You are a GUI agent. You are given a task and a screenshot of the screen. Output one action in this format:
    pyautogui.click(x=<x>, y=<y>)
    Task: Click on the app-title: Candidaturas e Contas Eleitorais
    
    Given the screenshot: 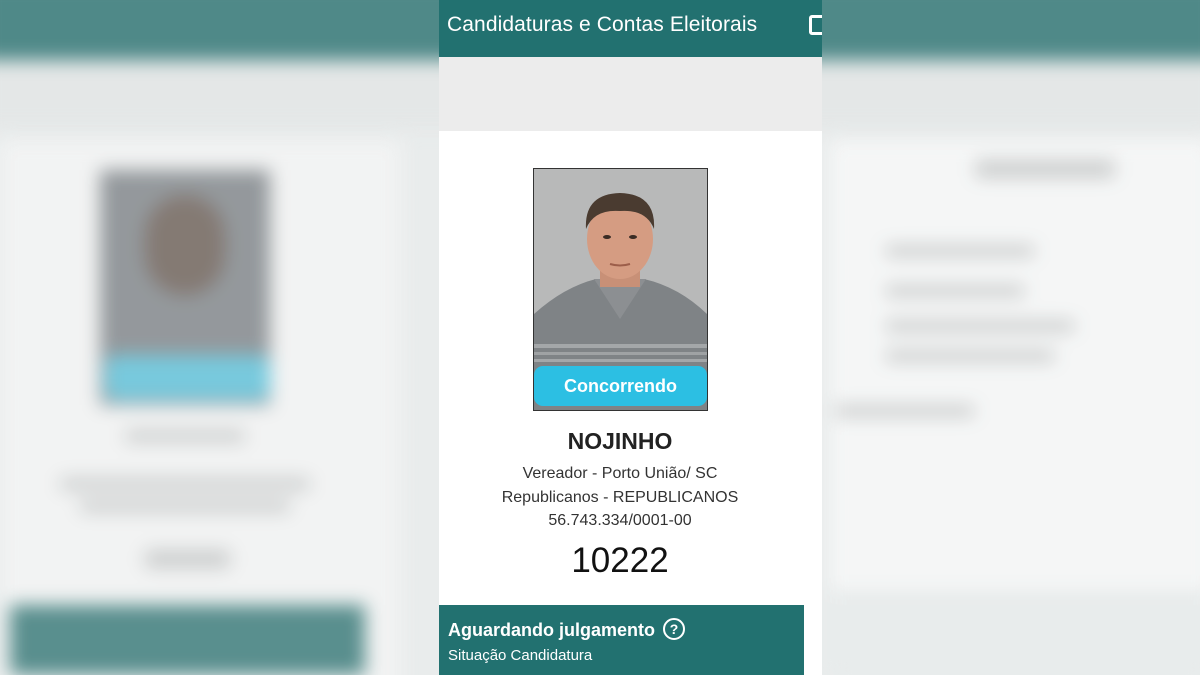 What is the action you would take?
    pyautogui.click(x=602, y=24)
    